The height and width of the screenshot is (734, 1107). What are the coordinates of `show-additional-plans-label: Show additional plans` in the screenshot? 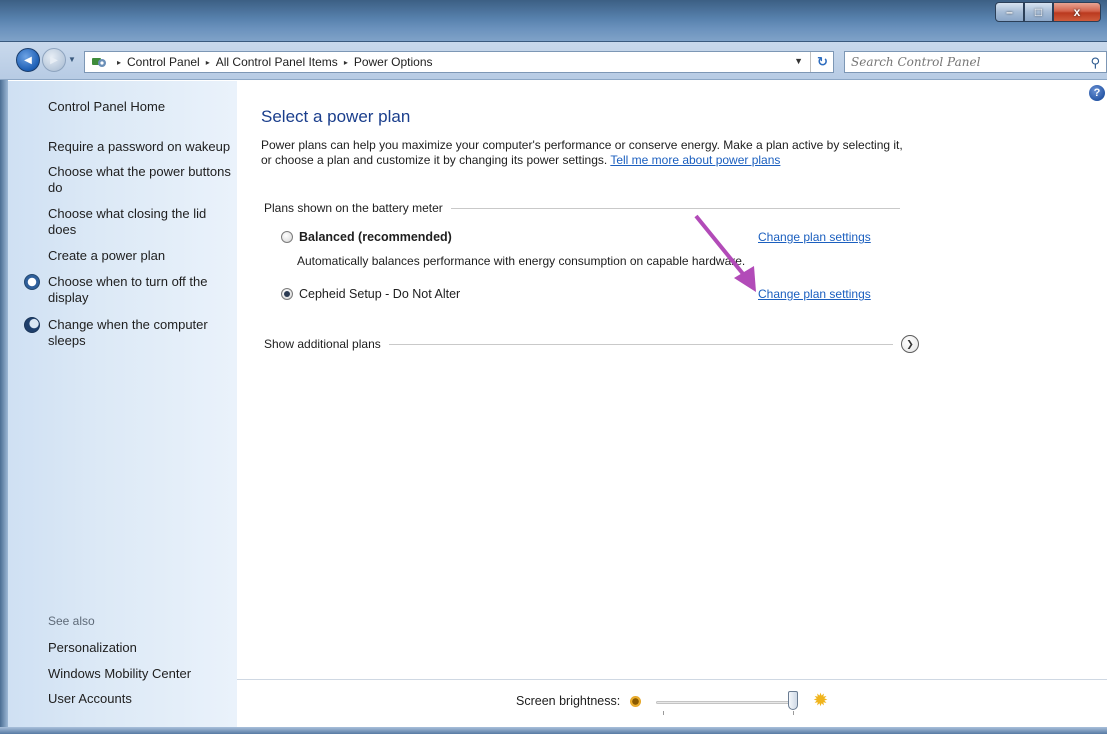 It's located at (322, 344).